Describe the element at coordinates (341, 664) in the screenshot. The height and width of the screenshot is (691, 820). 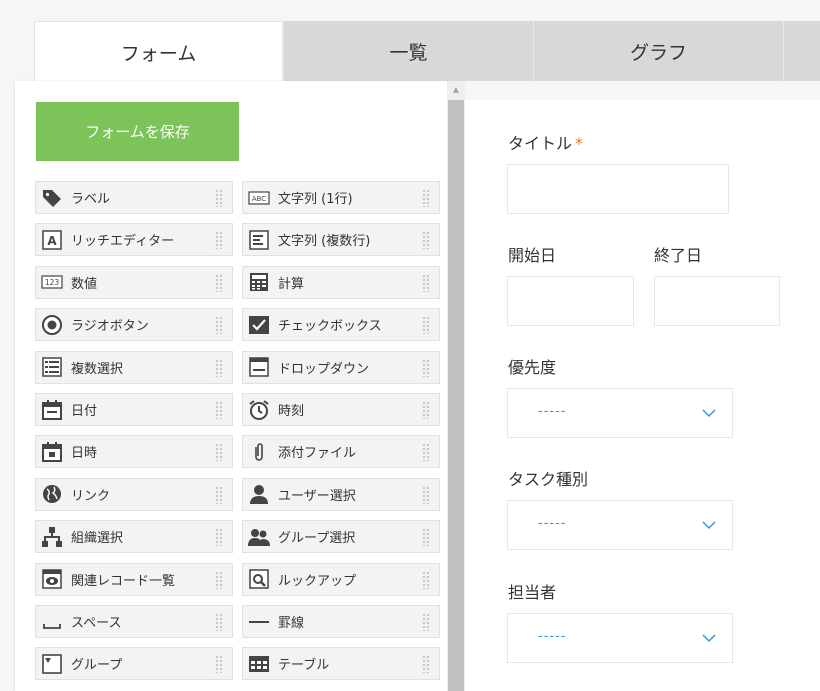
I see `field-type-item: テーブル` at that location.